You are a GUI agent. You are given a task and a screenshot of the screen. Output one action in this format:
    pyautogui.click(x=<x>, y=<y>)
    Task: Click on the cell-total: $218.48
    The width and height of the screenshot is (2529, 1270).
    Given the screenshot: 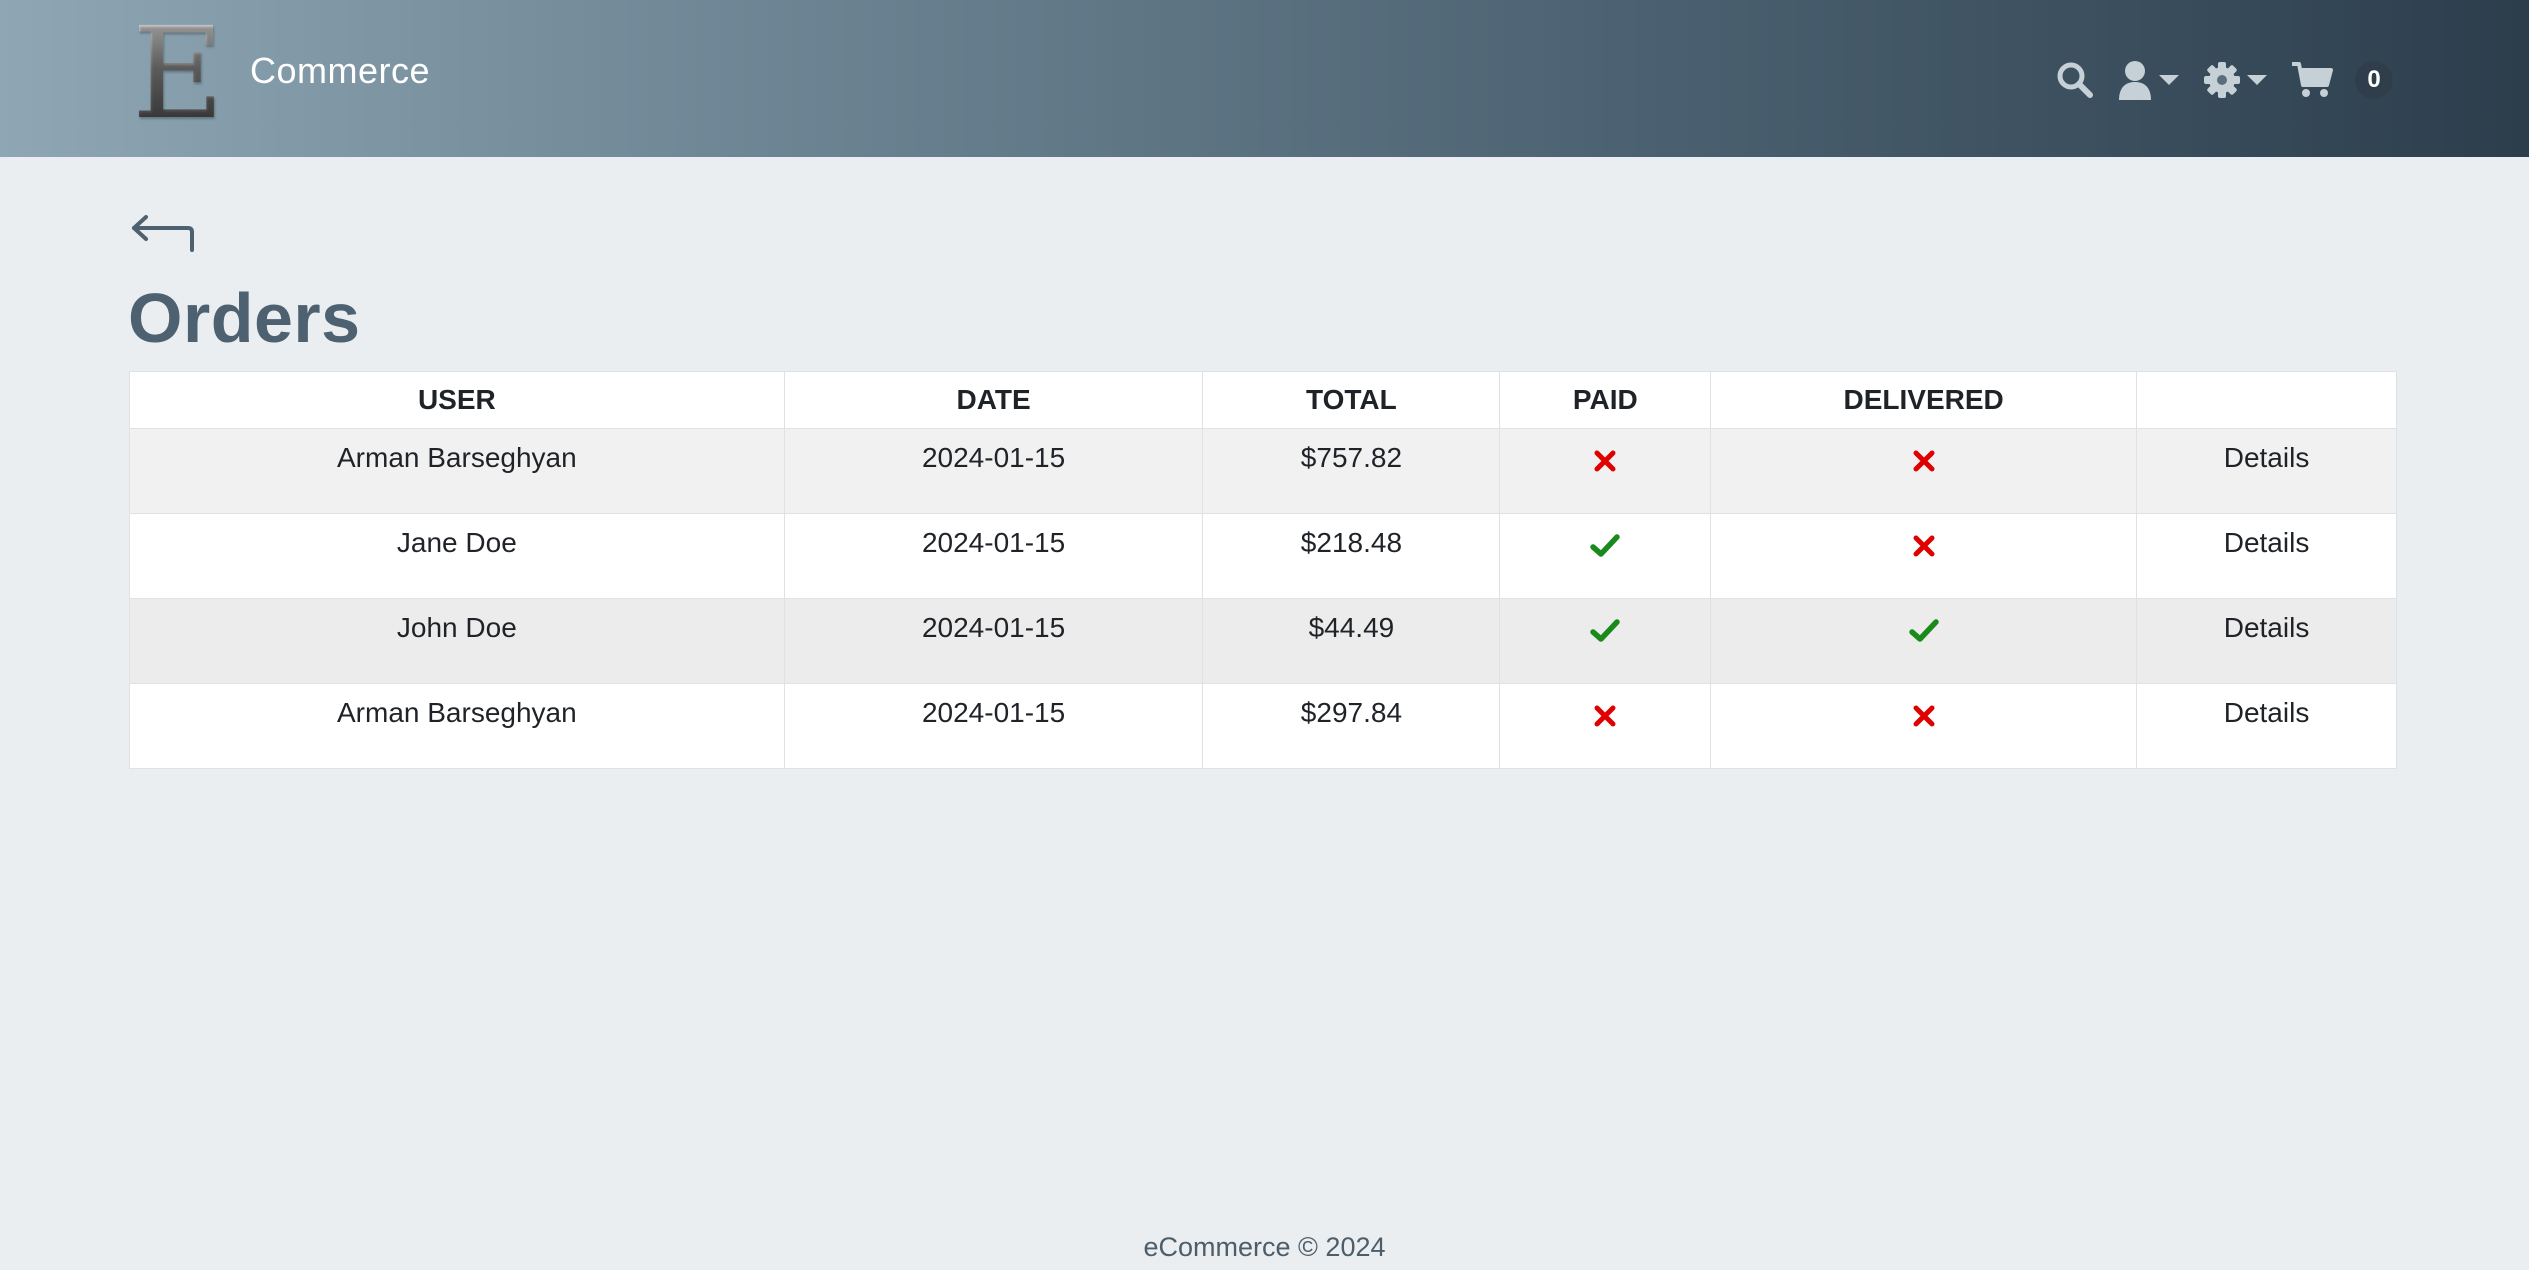 What is the action you would take?
    pyautogui.click(x=1351, y=556)
    